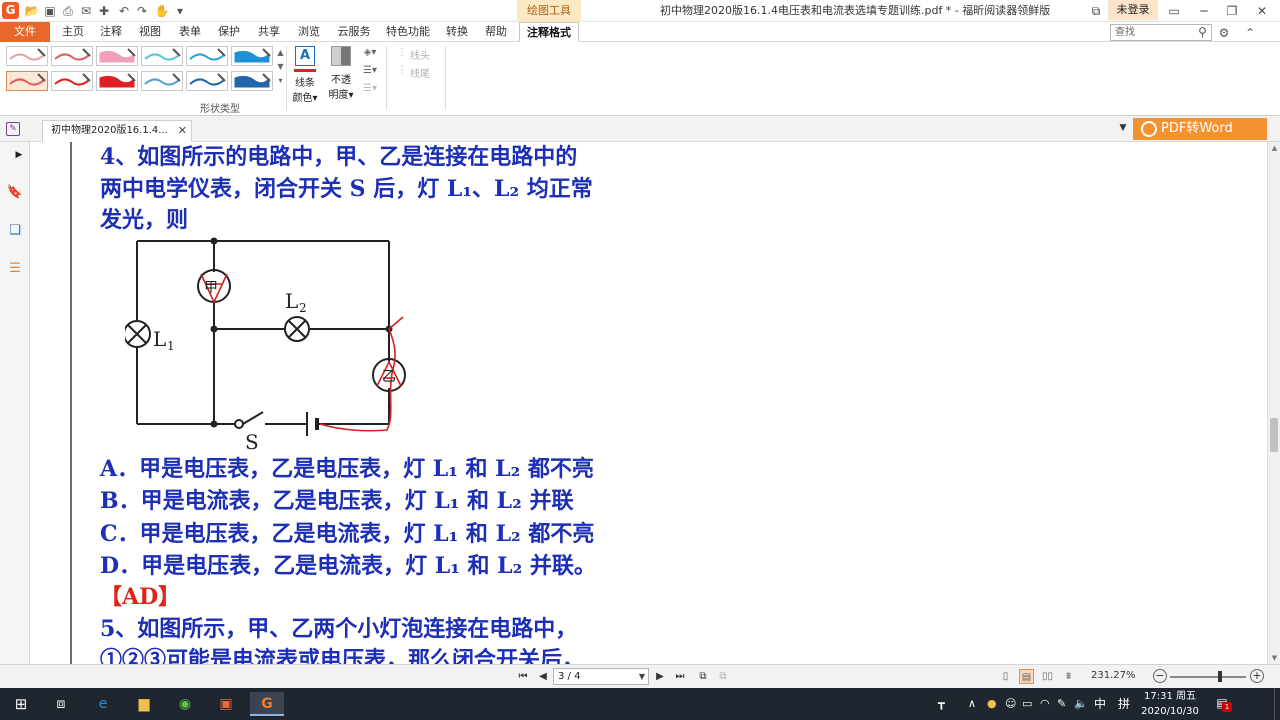 Image resolution: width=1280 pixels, height=720 pixels. Describe the element at coordinates (124, 11) in the screenshot. I see `undo-icon: ↶` at that location.